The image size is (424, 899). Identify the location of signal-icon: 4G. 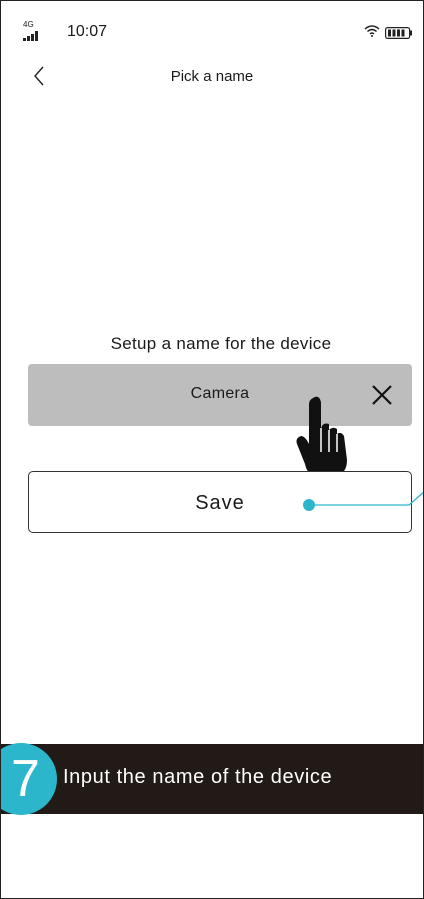
(33, 30).